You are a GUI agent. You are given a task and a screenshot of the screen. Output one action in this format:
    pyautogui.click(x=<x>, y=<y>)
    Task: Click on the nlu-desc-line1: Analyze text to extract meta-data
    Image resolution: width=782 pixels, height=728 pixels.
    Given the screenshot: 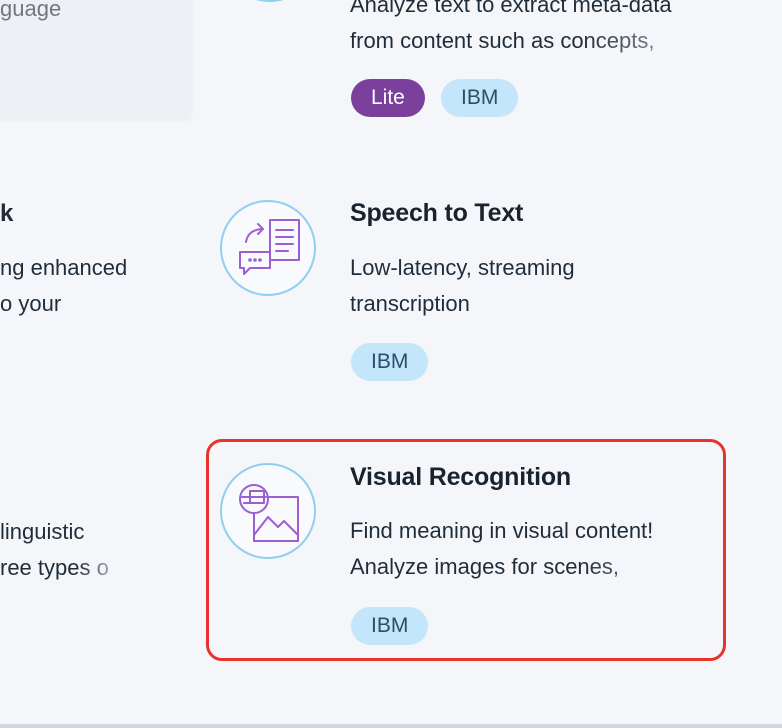 What is the action you would take?
    pyautogui.click(x=511, y=8)
    